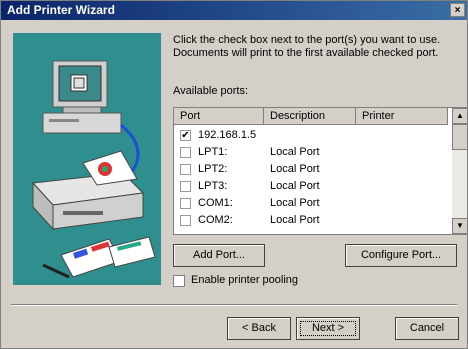  I want to click on scroll-down-icon: ▼, so click(459, 226).